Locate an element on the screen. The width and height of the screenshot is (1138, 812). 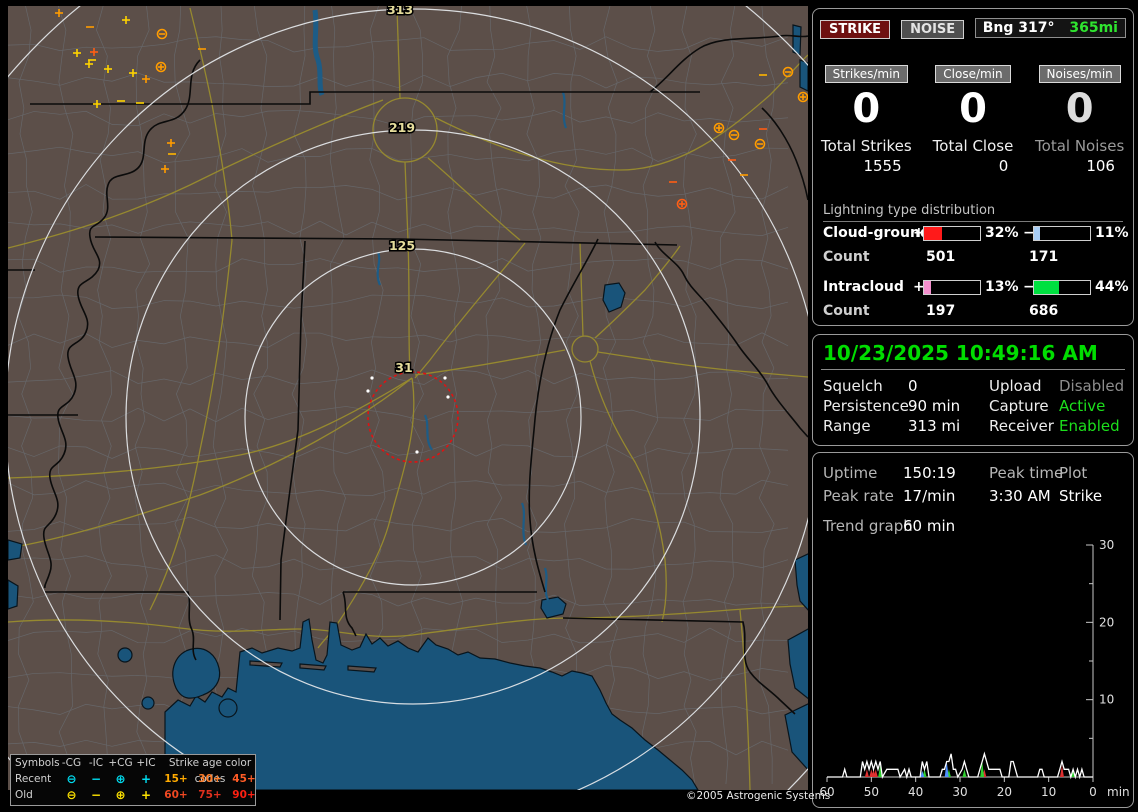
peak-time-label: Peak time is located at coordinates (1026, 473).